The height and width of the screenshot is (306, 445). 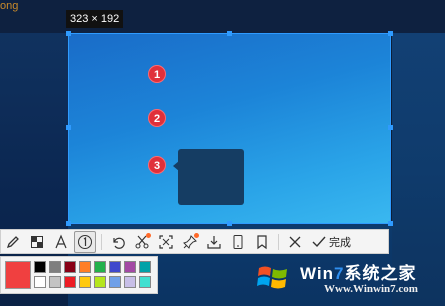 What do you see at coordinates (211, 177) in the screenshot?
I see `annotation-callout-box` at bounding box center [211, 177].